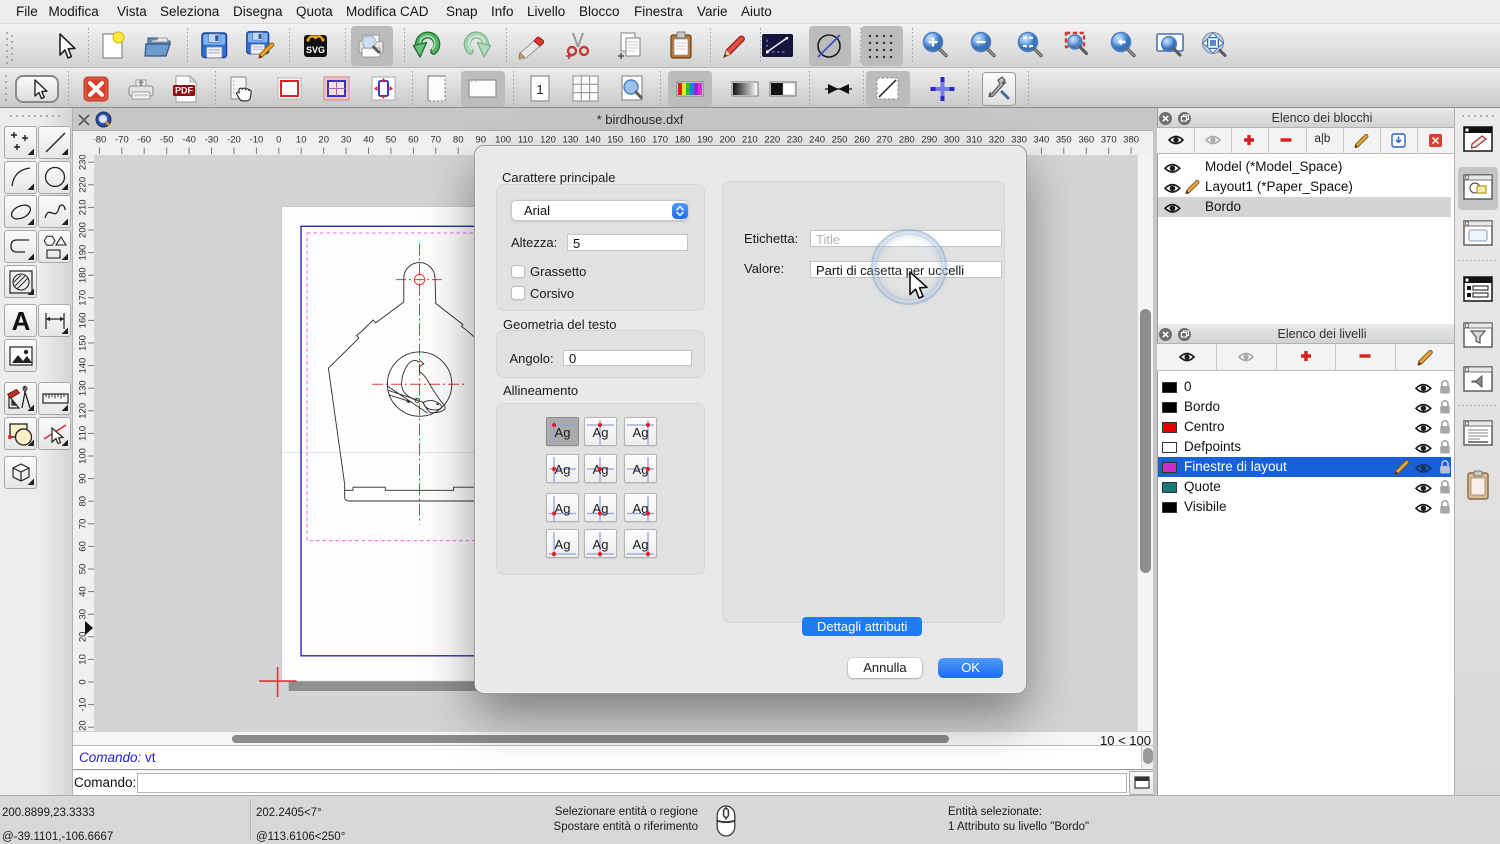 The height and width of the screenshot is (844, 1500). Describe the element at coordinates (144, 140) in the screenshot. I see `svg-text: -60` at that location.